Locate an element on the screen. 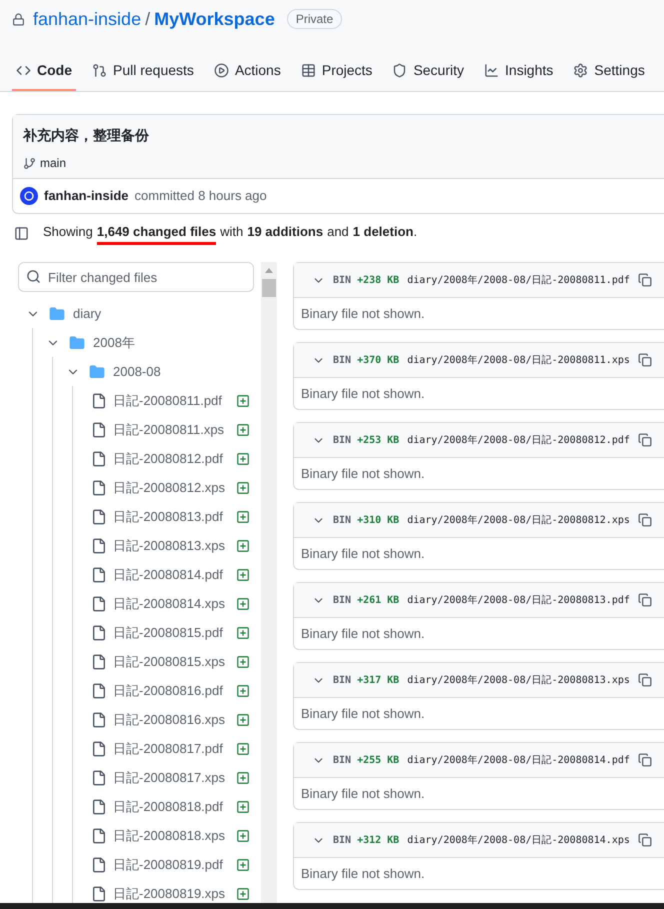 The image size is (664, 909). deletions-count: 1 deletion is located at coordinates (383, 231).